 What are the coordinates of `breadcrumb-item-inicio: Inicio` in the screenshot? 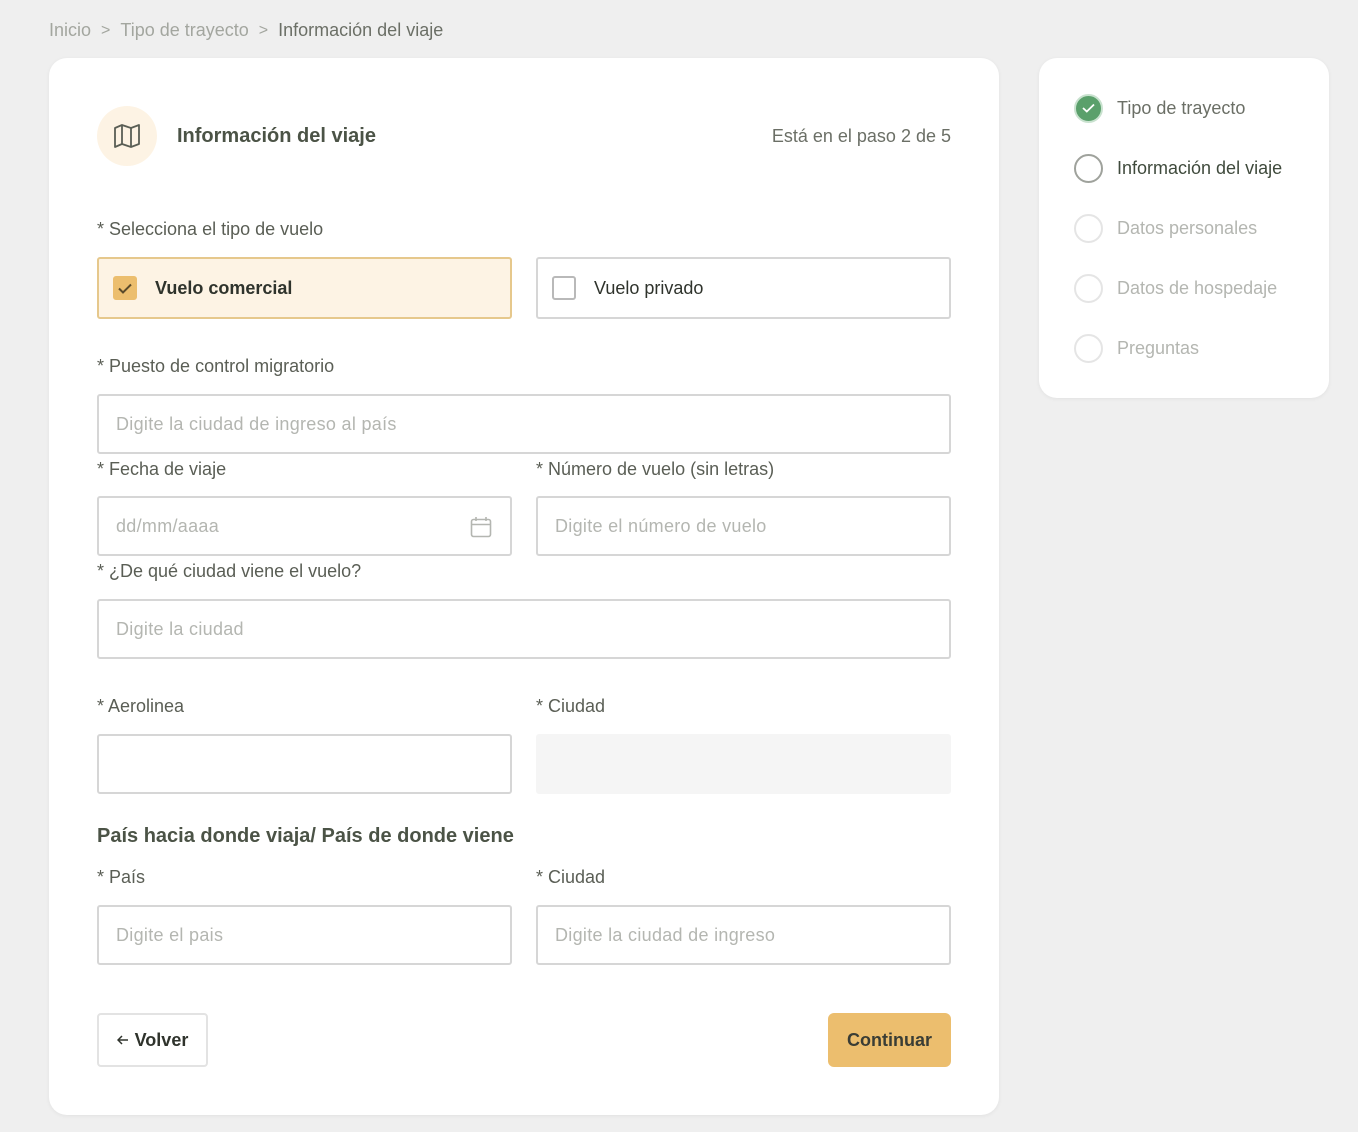 It's located at (70, 30).